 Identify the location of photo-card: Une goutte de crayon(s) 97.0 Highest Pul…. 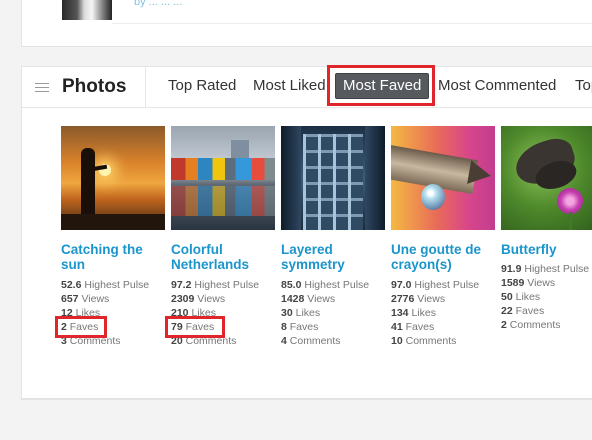
(443, 237).